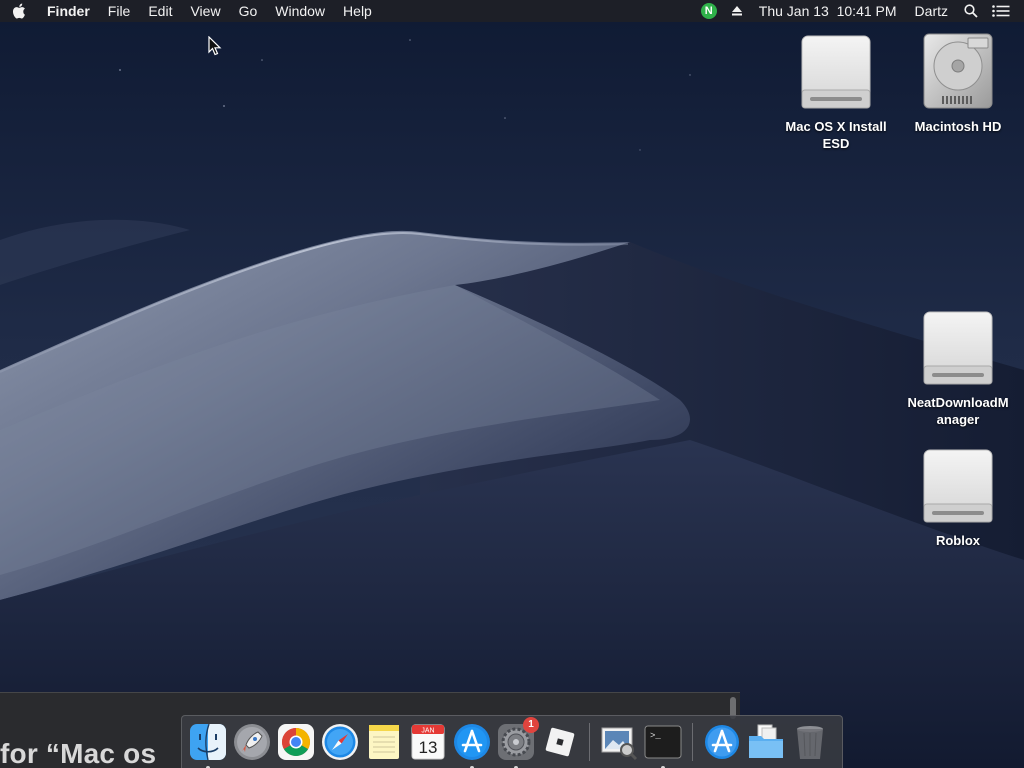 The width and height of the screenshot is (1024, 768). Describe the element at coordinates (836, 135) in the screenshot. I see `desktop-icon-label: Mac OS X Install ESD` at that location.